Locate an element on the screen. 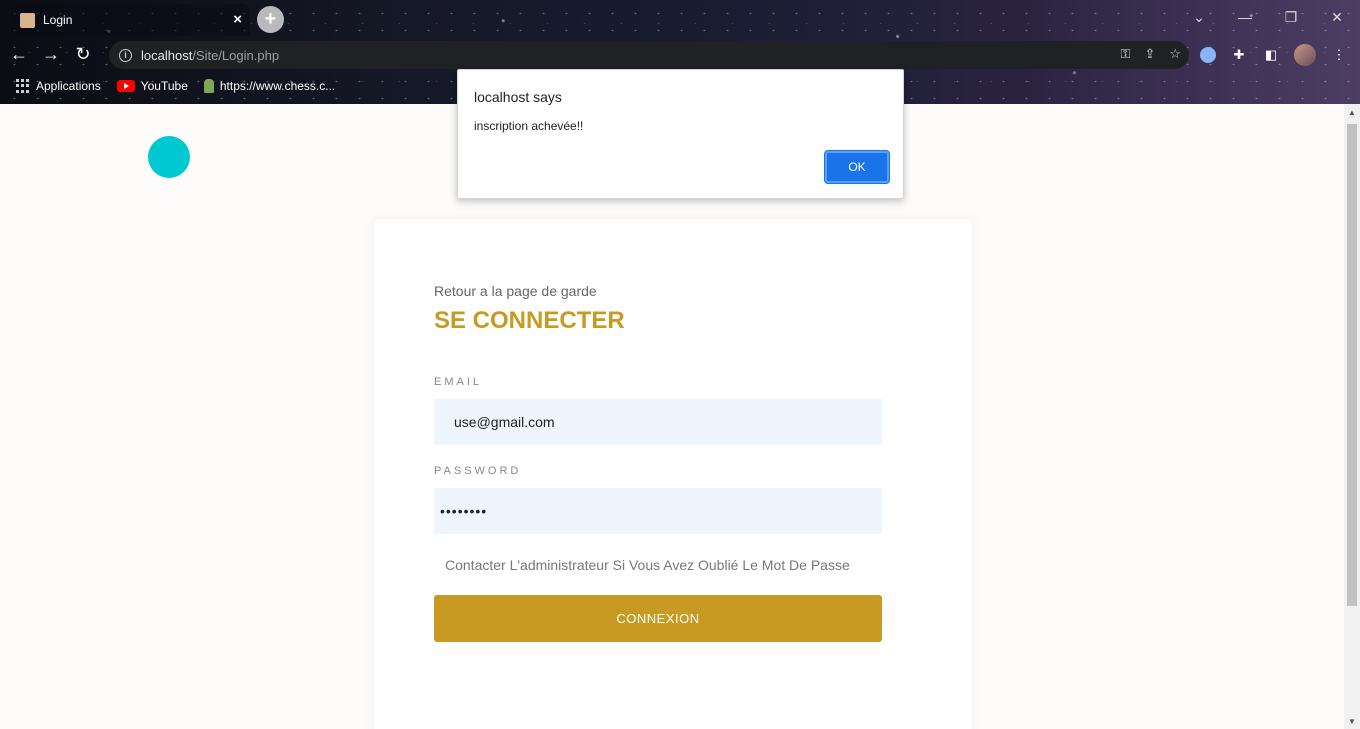  page-title: SE CONNECTER is located at coordinates (529, 320).